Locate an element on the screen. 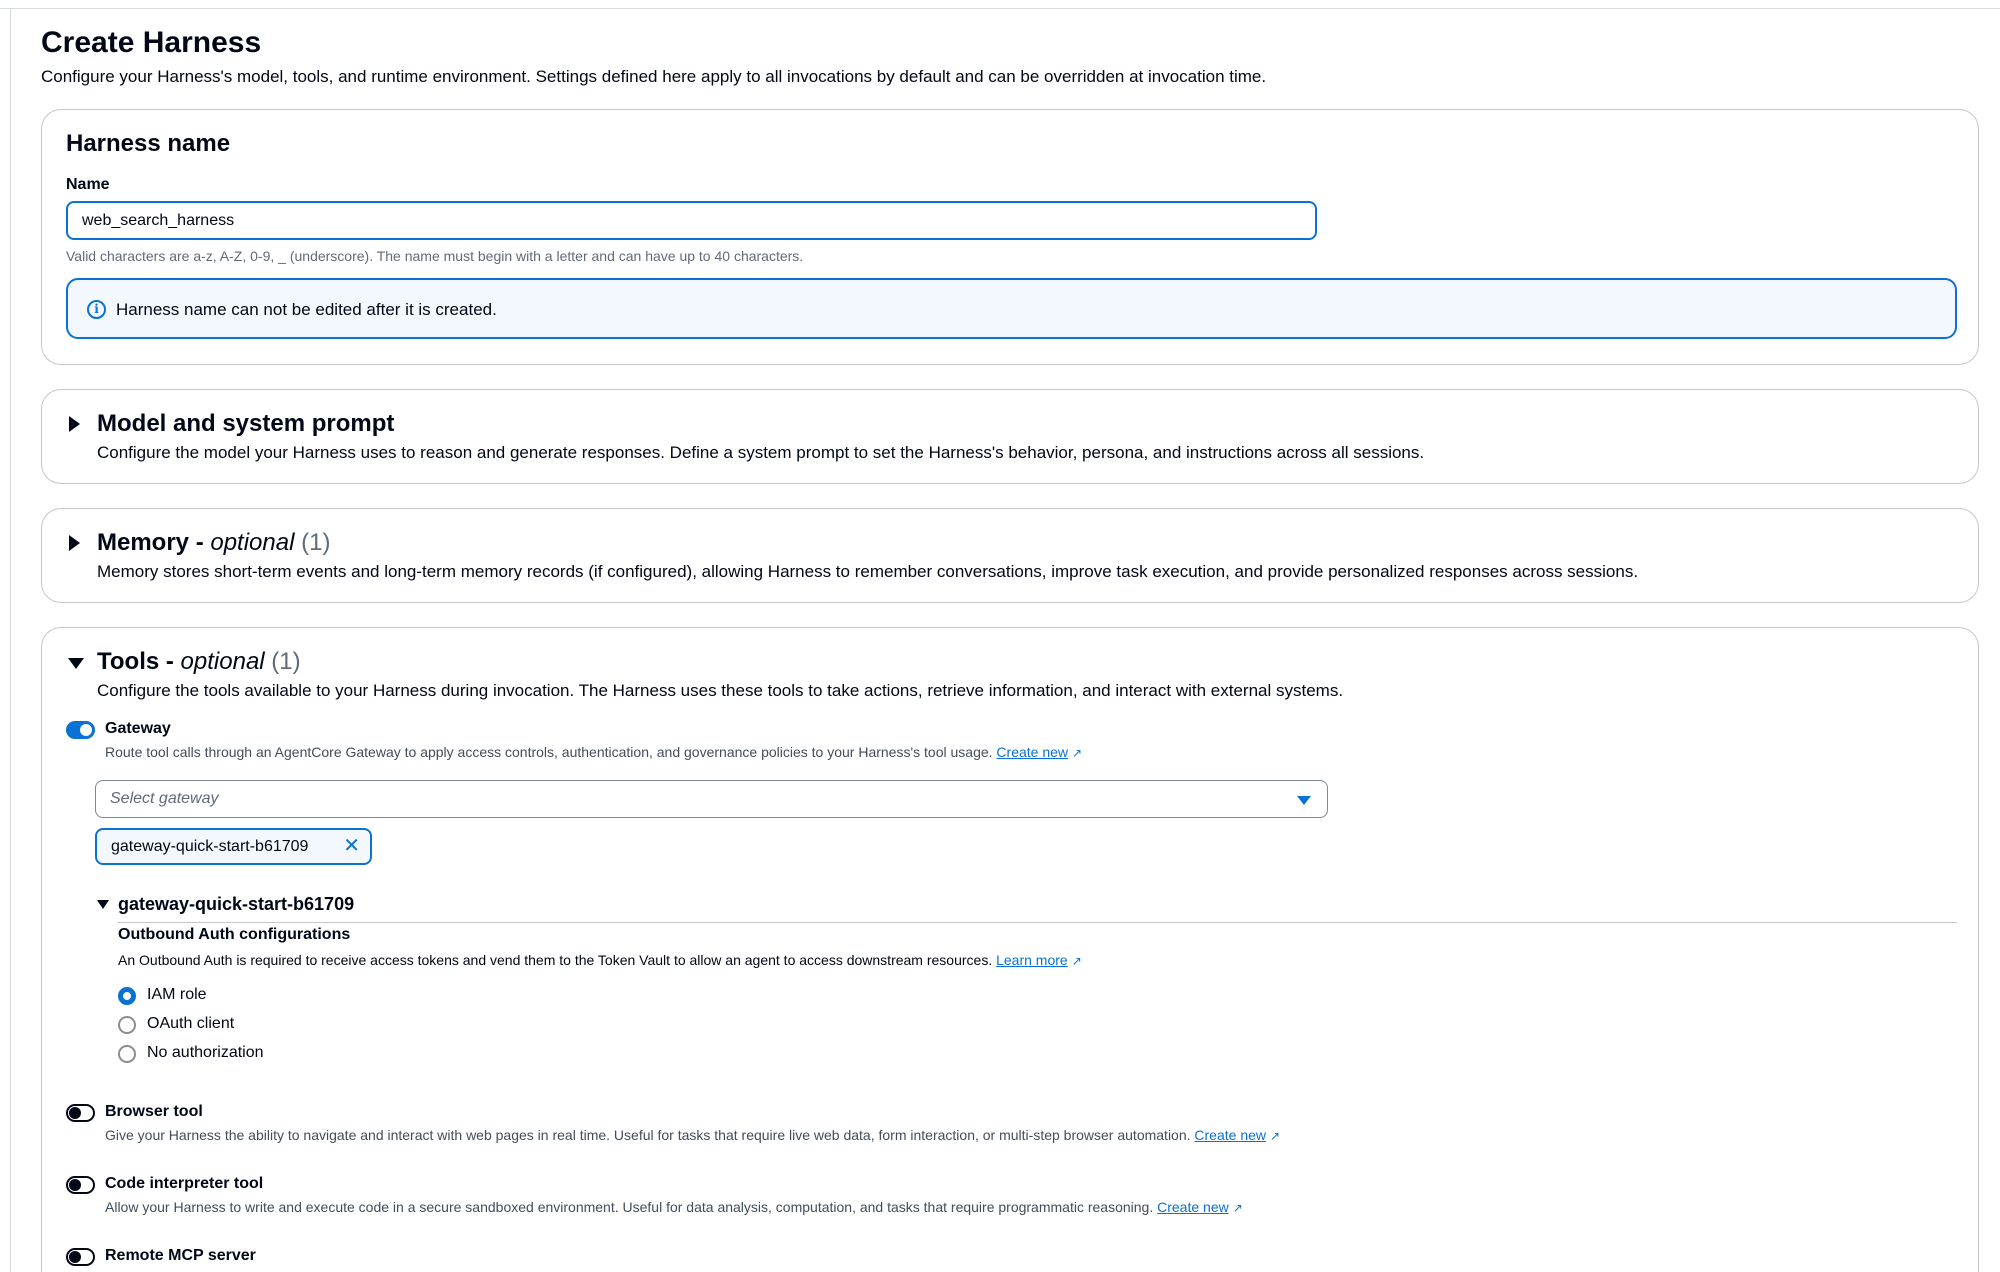  gateway-expanded-name: gateway-quick-start-b61709 is located at coordinates (236, 904).